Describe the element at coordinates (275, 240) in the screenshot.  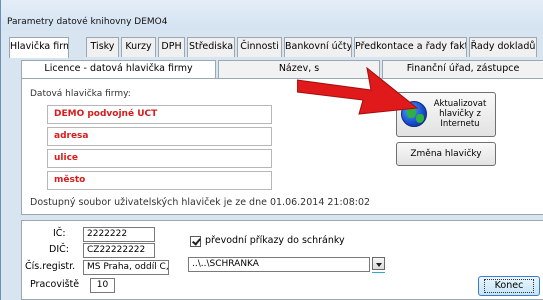
I see `payments-to-box-label: převodní příkazy do schránky` at that location.